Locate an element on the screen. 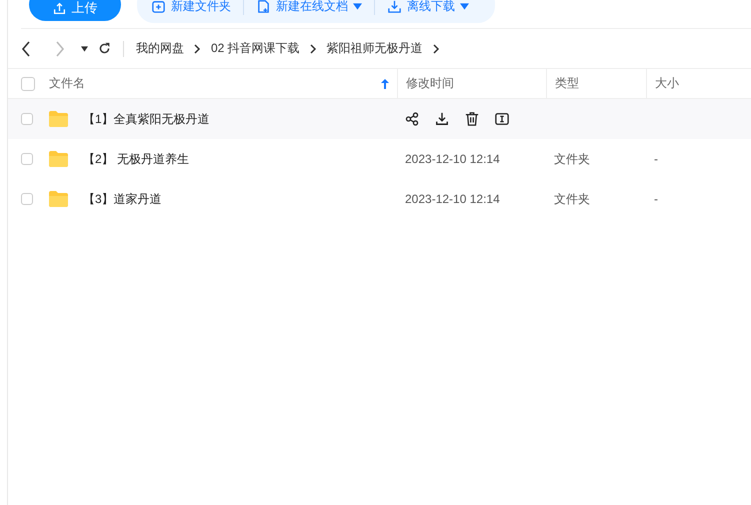 This screenshot has height=505, width=751. share-icon is located at coordinates (412, 119).